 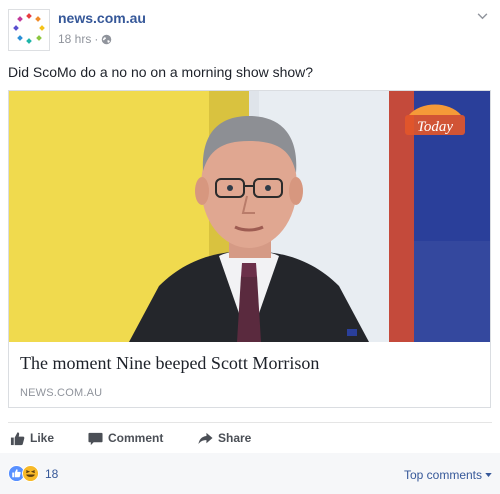 I want to click on chevron-down-icon, so click(x=482, y=15).